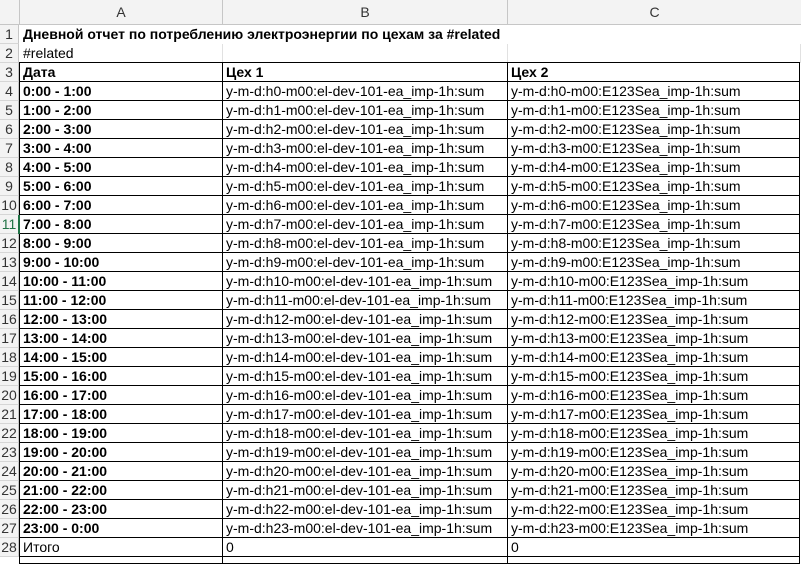  Describe the element at coordinates (121, 357) in the screenshot. I see `date-cell: 14:00 - 15:00` at that location.